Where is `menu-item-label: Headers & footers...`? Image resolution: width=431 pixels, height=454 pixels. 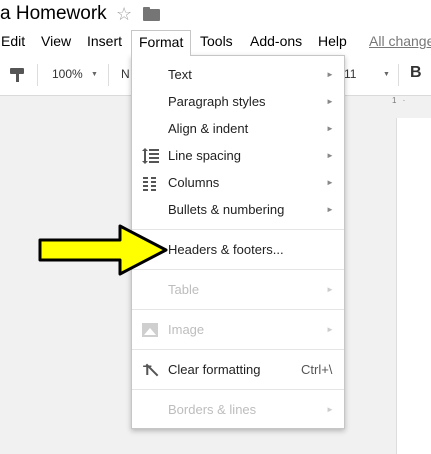
menu-item-label: Headers & footers... is located at coordinates (226, 249).